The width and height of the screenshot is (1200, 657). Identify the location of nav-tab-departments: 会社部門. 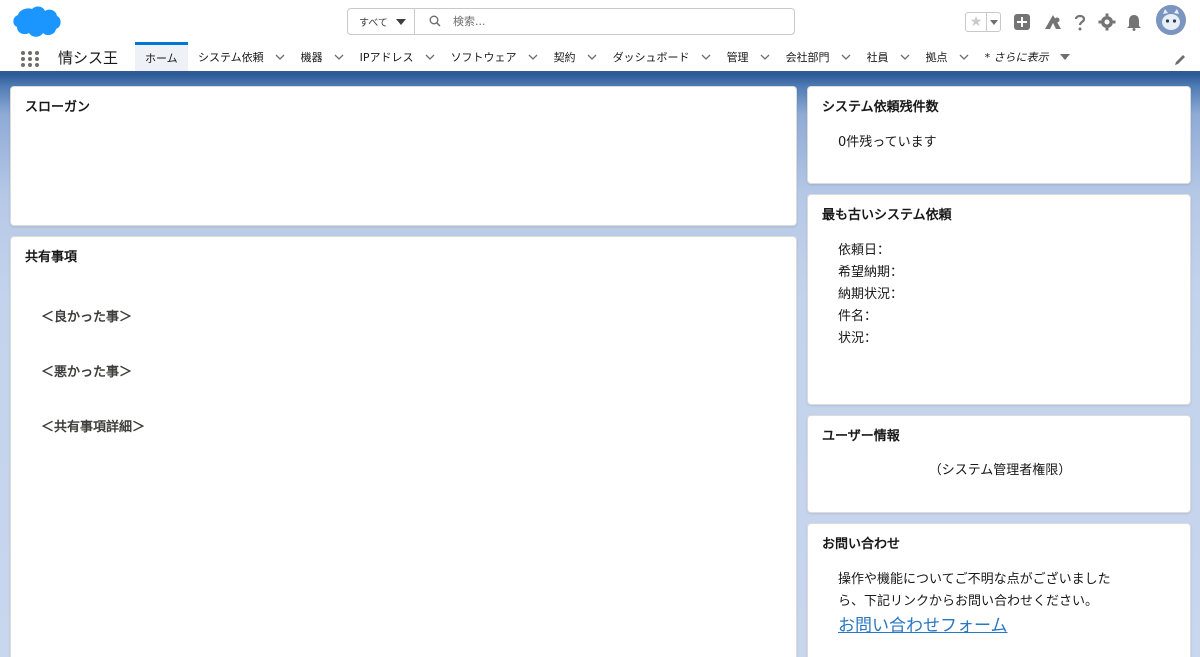
(816, 56).